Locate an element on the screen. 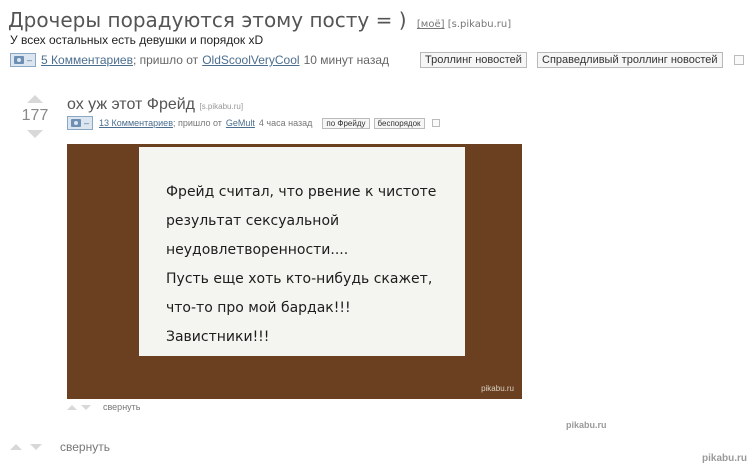  repost-source: [s.pikabu.ru] is located at coordinates (221, 106).